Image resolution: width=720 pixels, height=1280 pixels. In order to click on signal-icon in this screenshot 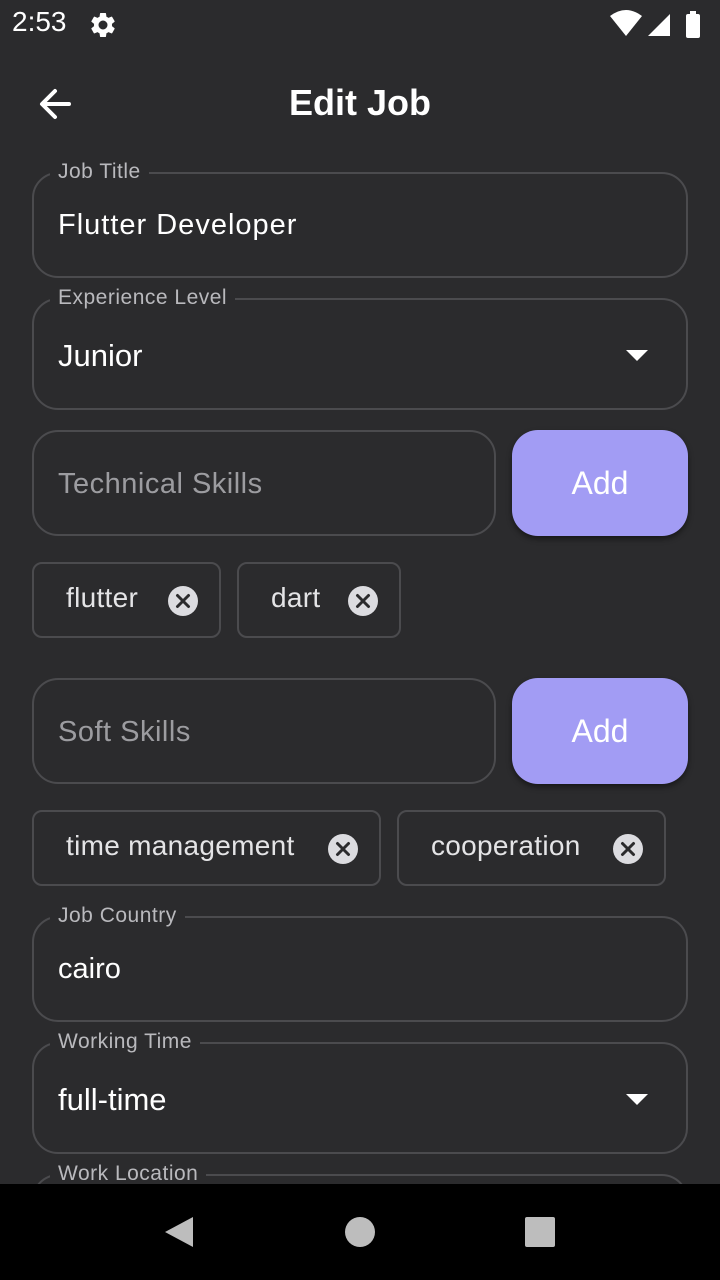, I will do `click(659, 25)`.